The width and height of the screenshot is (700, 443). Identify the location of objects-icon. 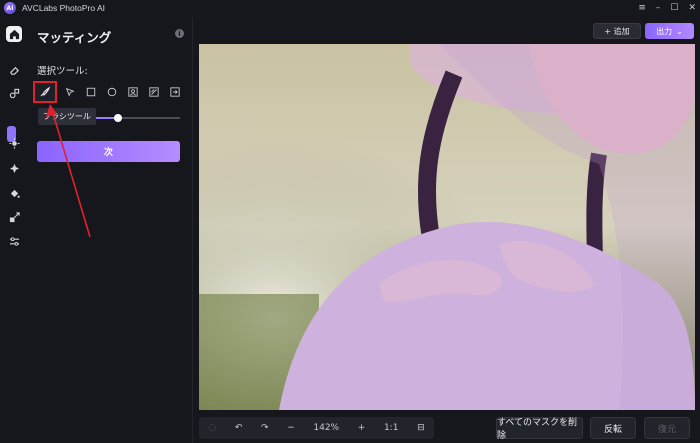
(14, 93).